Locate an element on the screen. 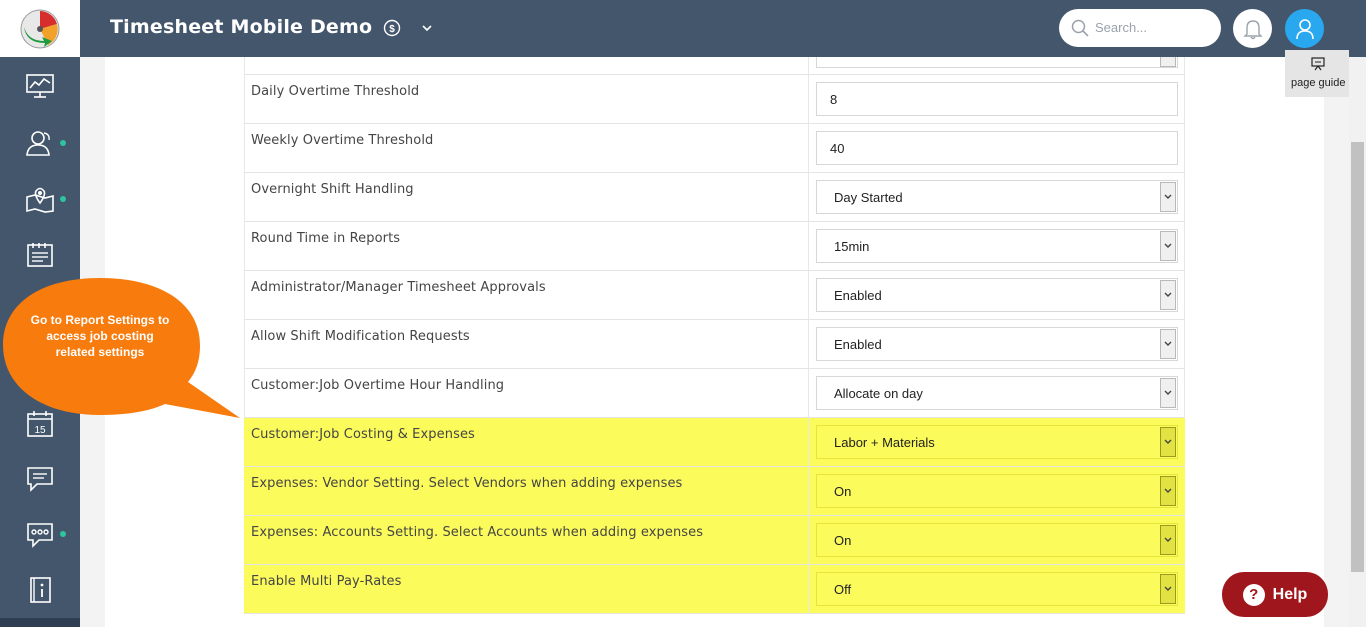 The width and height of the screenshot is (1366, 627). setting-value: 15min is located at coordinates (852, 246).